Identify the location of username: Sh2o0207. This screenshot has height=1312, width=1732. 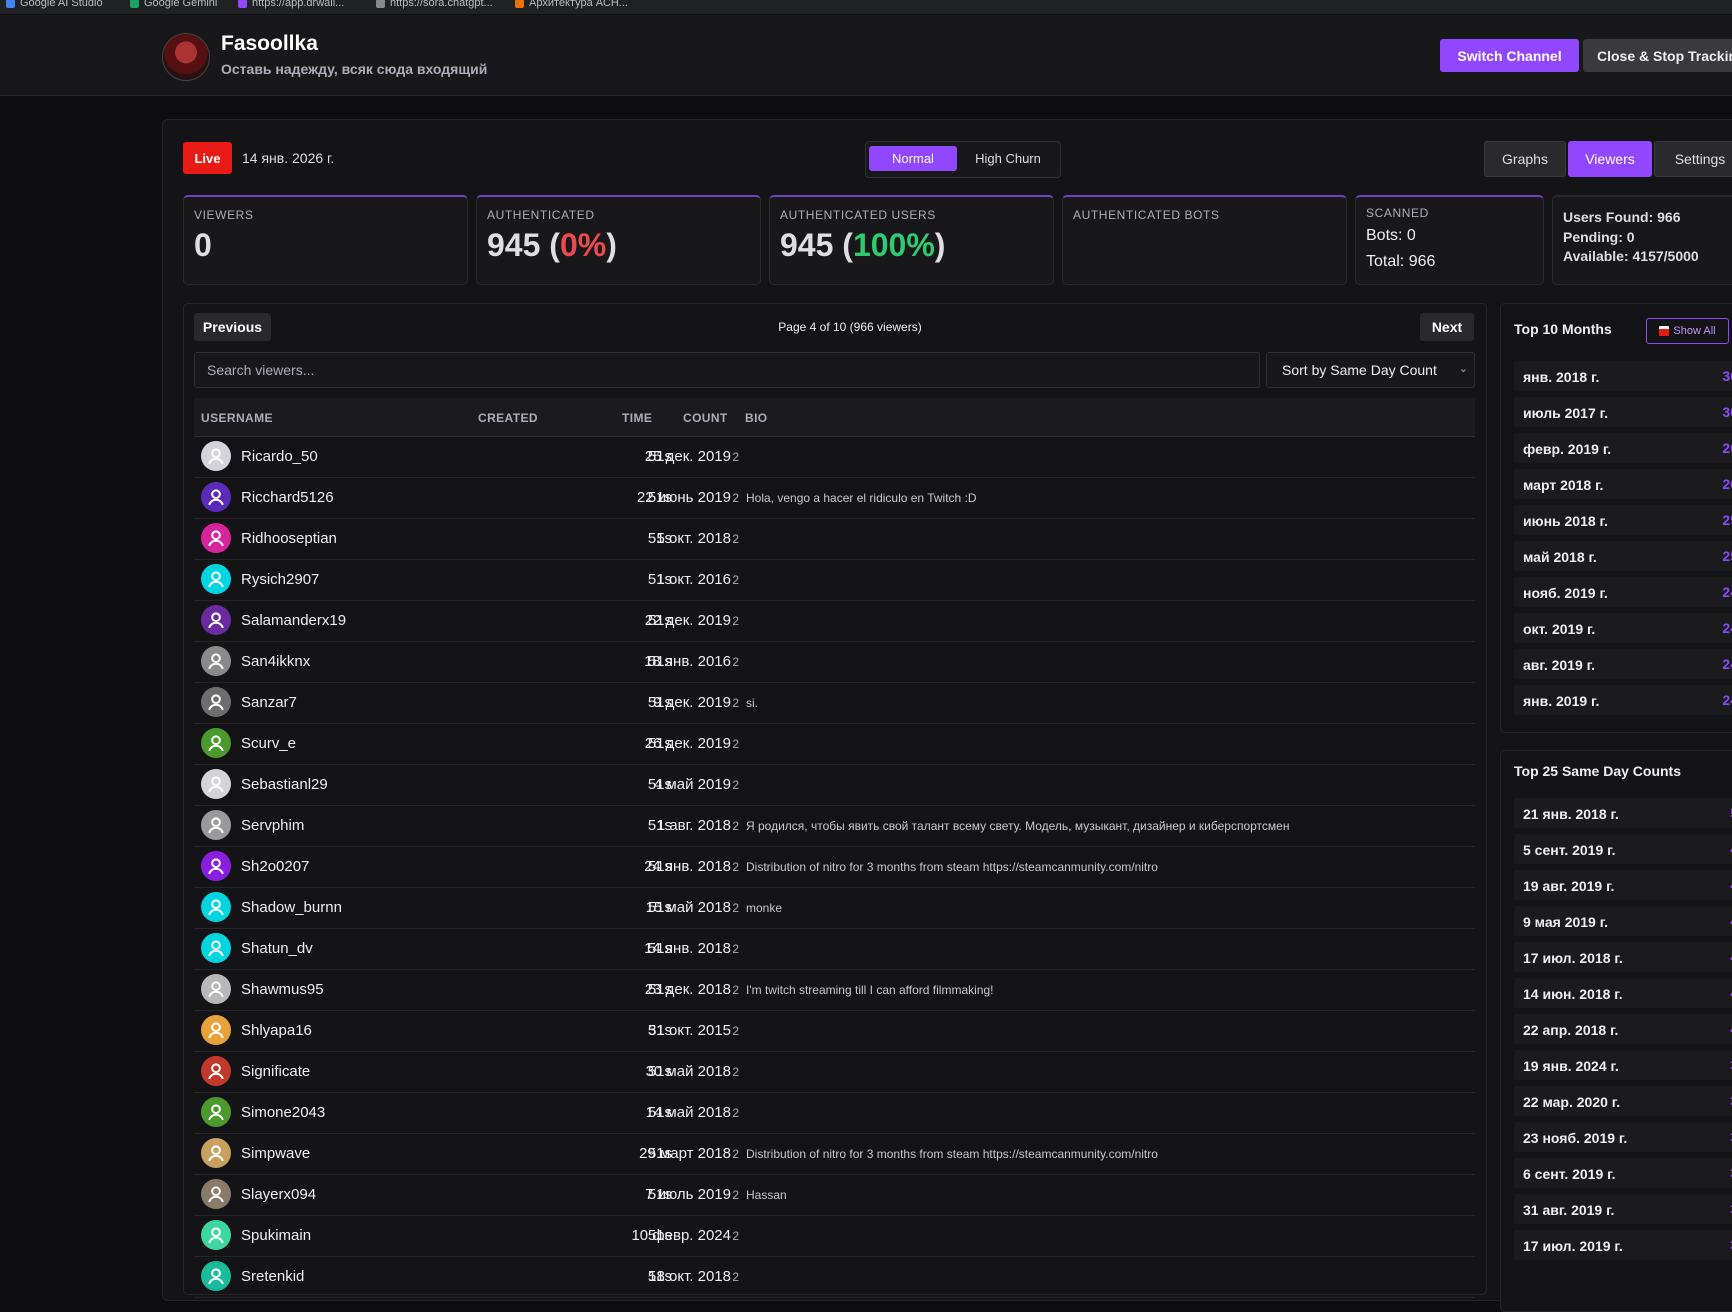
(275, 866).